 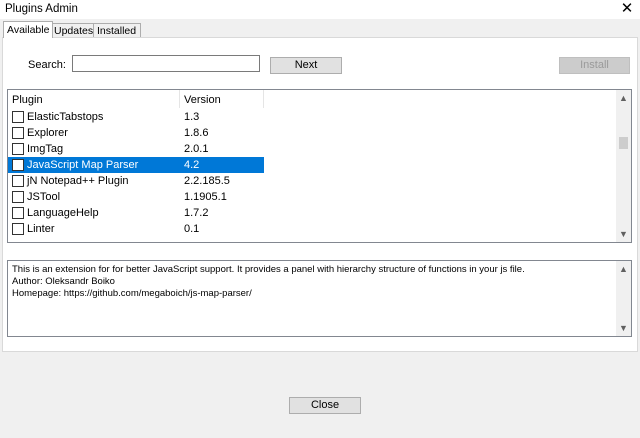 I want to click on plugin-name-cell: Explorer, so click(x=94, y=133).